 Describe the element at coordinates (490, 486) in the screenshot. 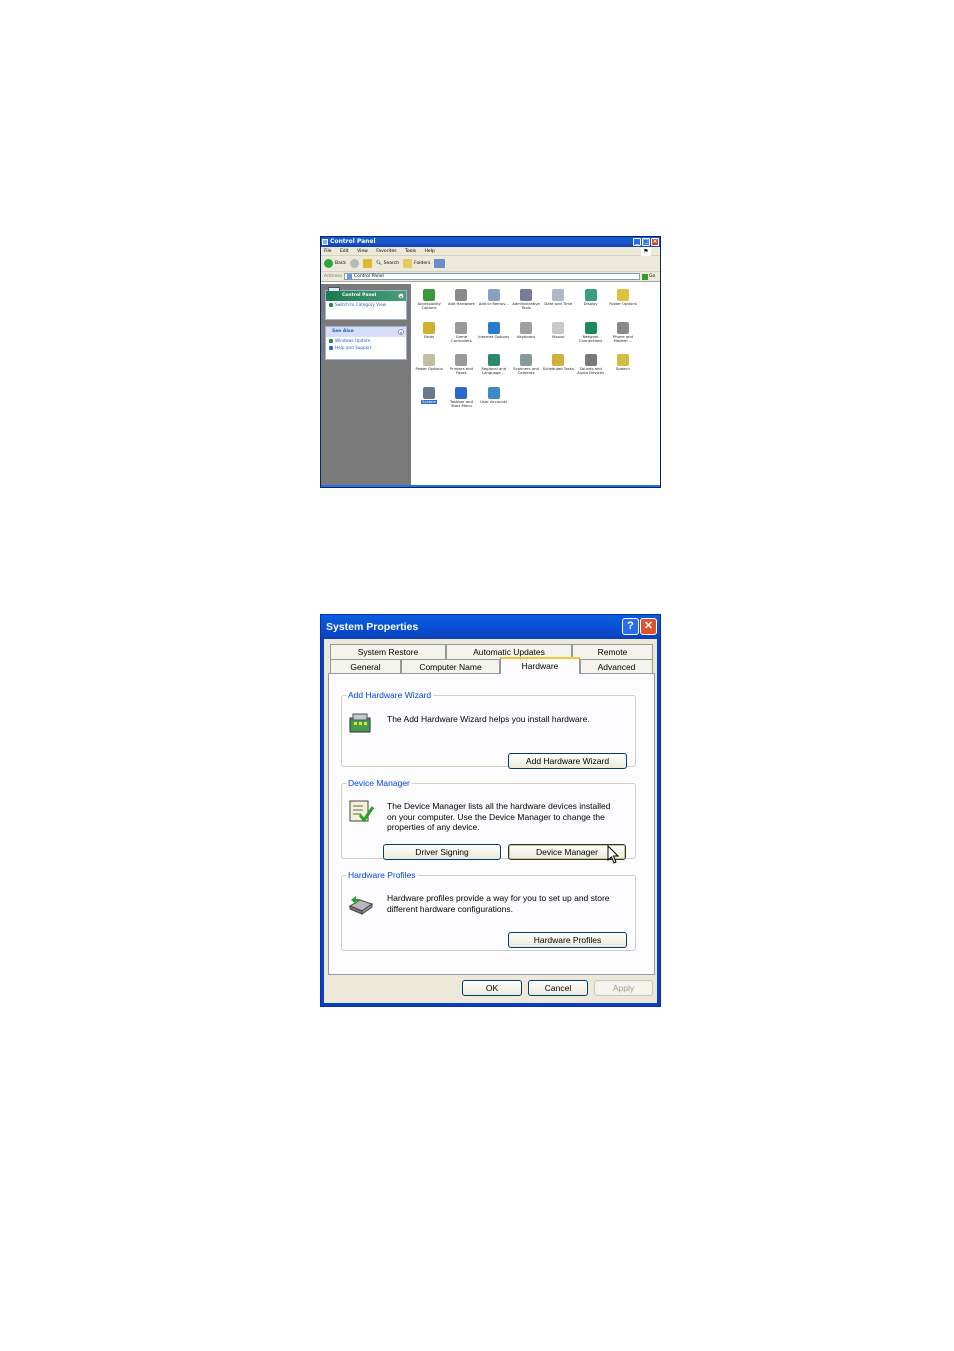

I see `window-bottom-border` at that location.